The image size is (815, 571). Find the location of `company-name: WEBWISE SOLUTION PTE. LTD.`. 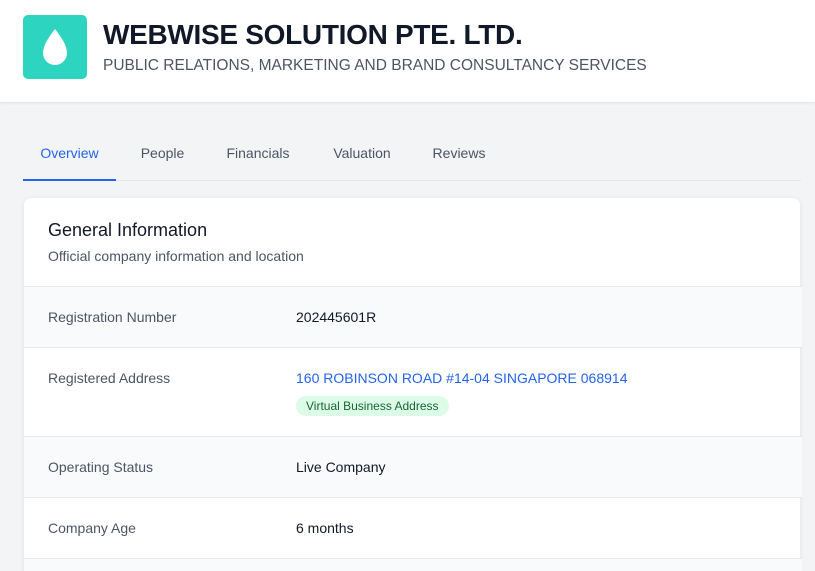

company-name: WEBWISE SOLUTION PTE. LTD. is located at coordinates (313, 34).